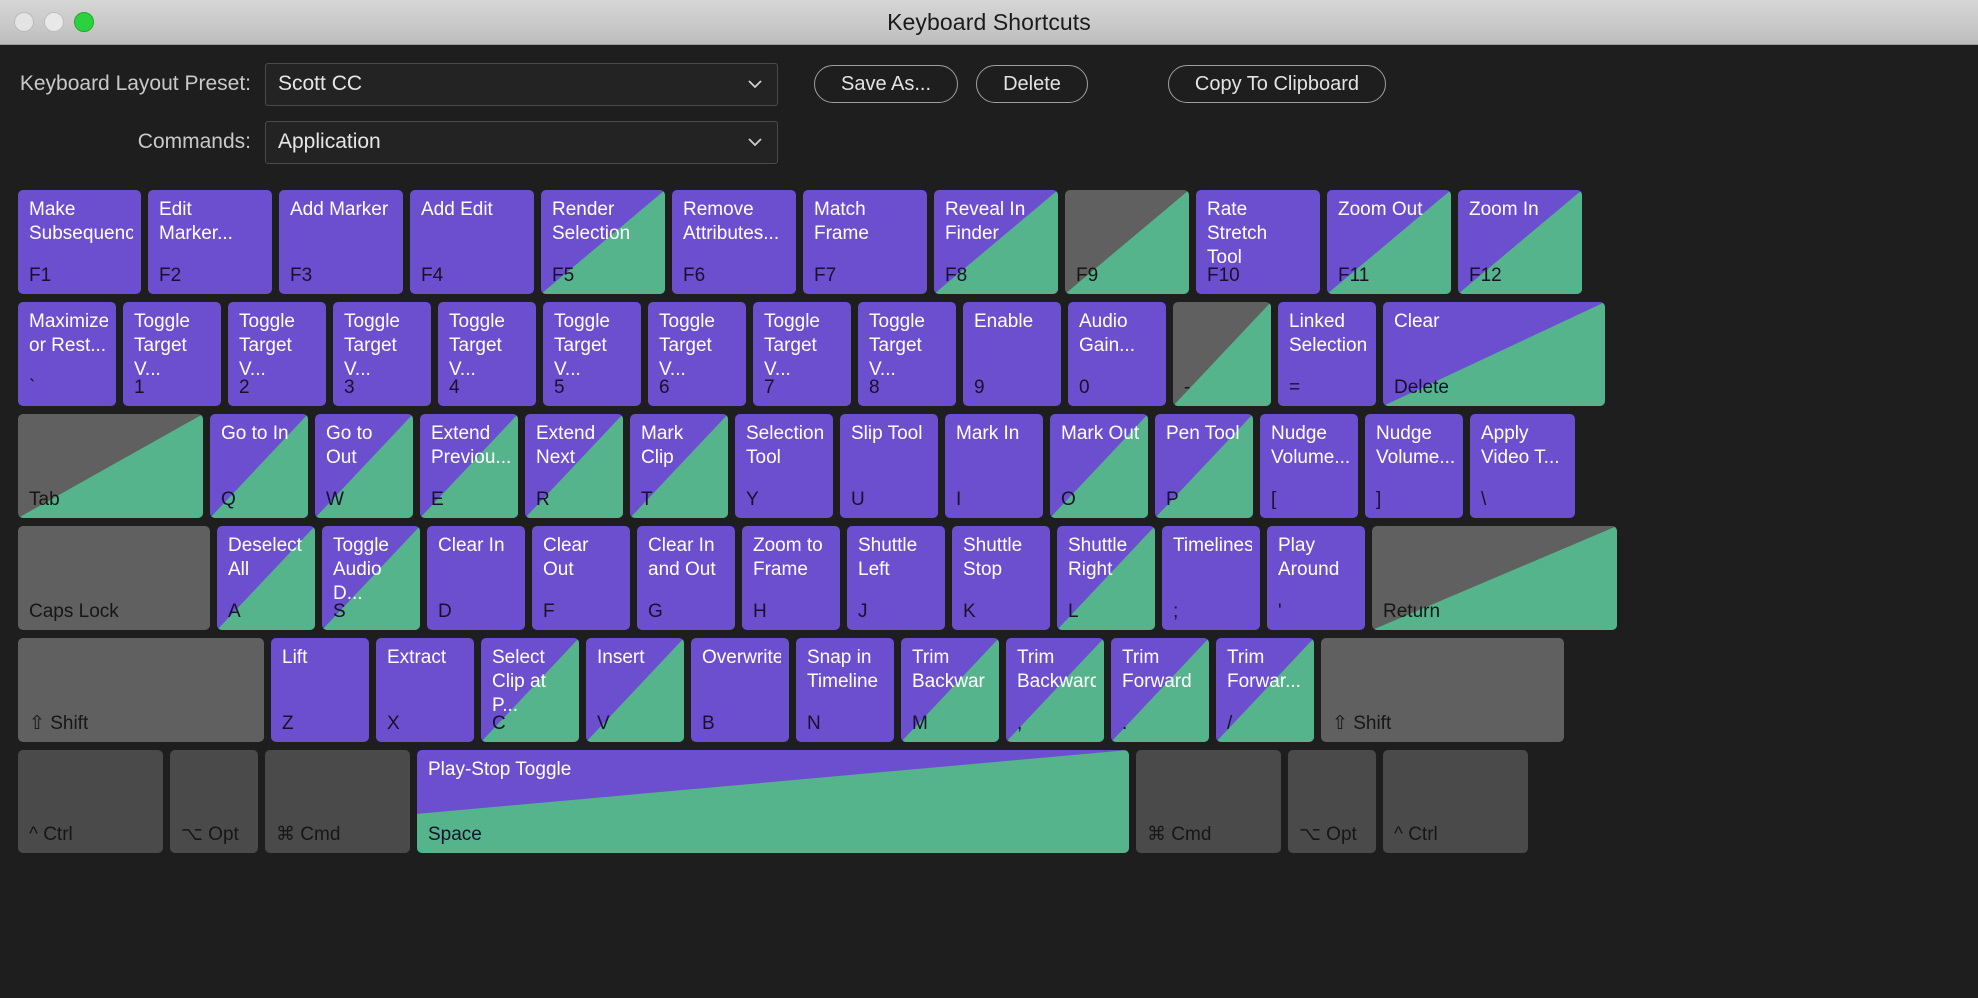  What do you see at coordinates (487, 354) in the screenshot?
I see `key-4: Toggle Target V... 4` at bounding box center [487, 354].